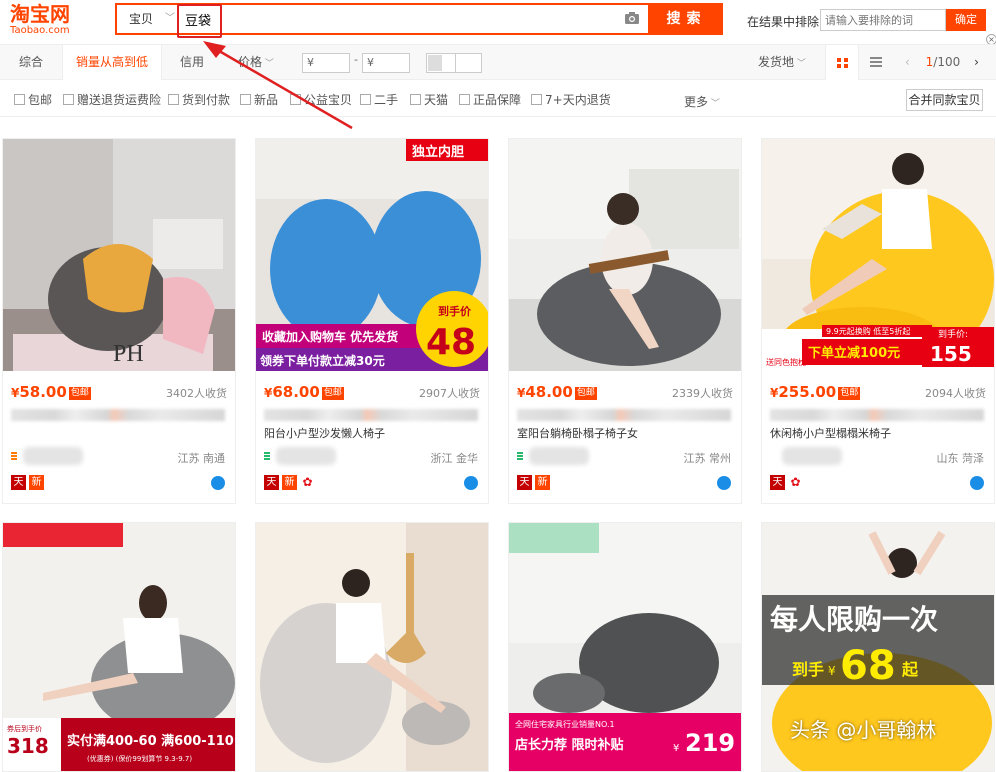 The width and height of the screenshot is (996, 772). I want to click on price-value: 58.00, so click(43, 392).